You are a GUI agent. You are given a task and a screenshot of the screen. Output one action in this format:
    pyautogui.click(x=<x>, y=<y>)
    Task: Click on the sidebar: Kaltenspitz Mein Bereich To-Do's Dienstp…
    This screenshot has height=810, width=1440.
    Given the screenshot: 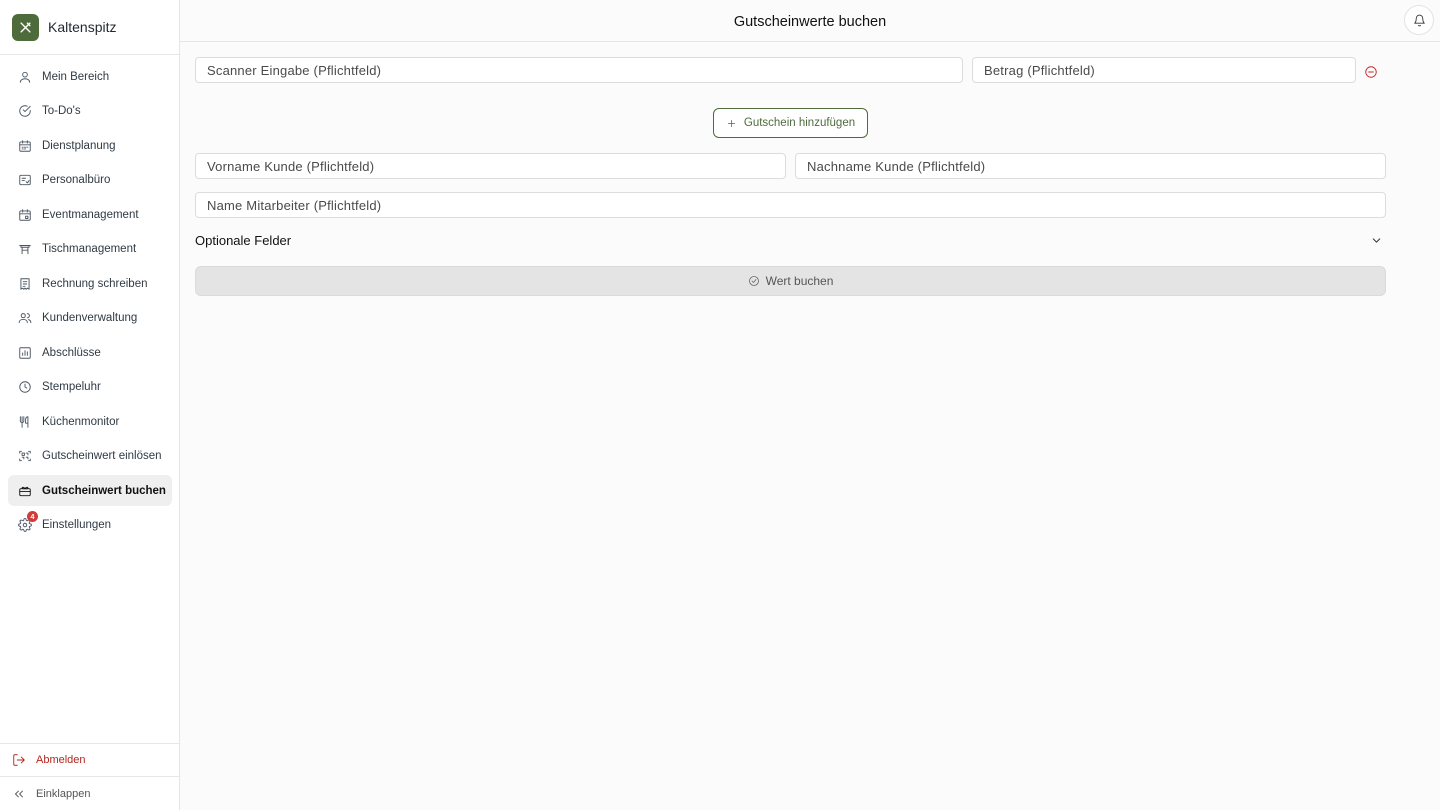 What is the action you would take?
    pyautogui.click(x=90, y=405)
    